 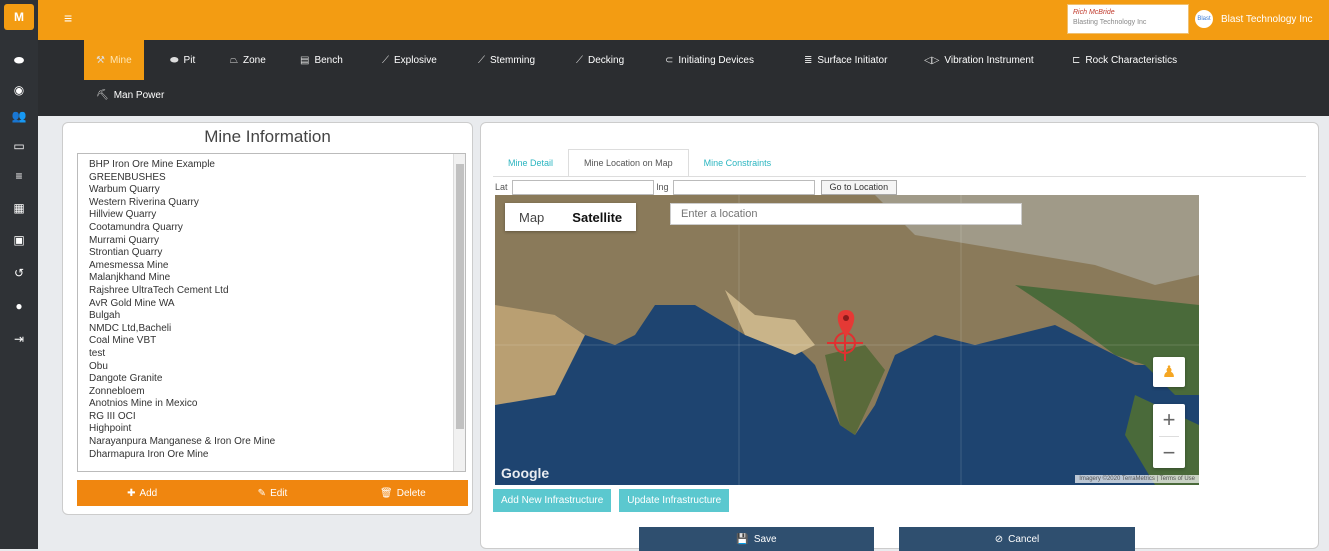 I want to click on lat-input, so click(x=582, y=187).